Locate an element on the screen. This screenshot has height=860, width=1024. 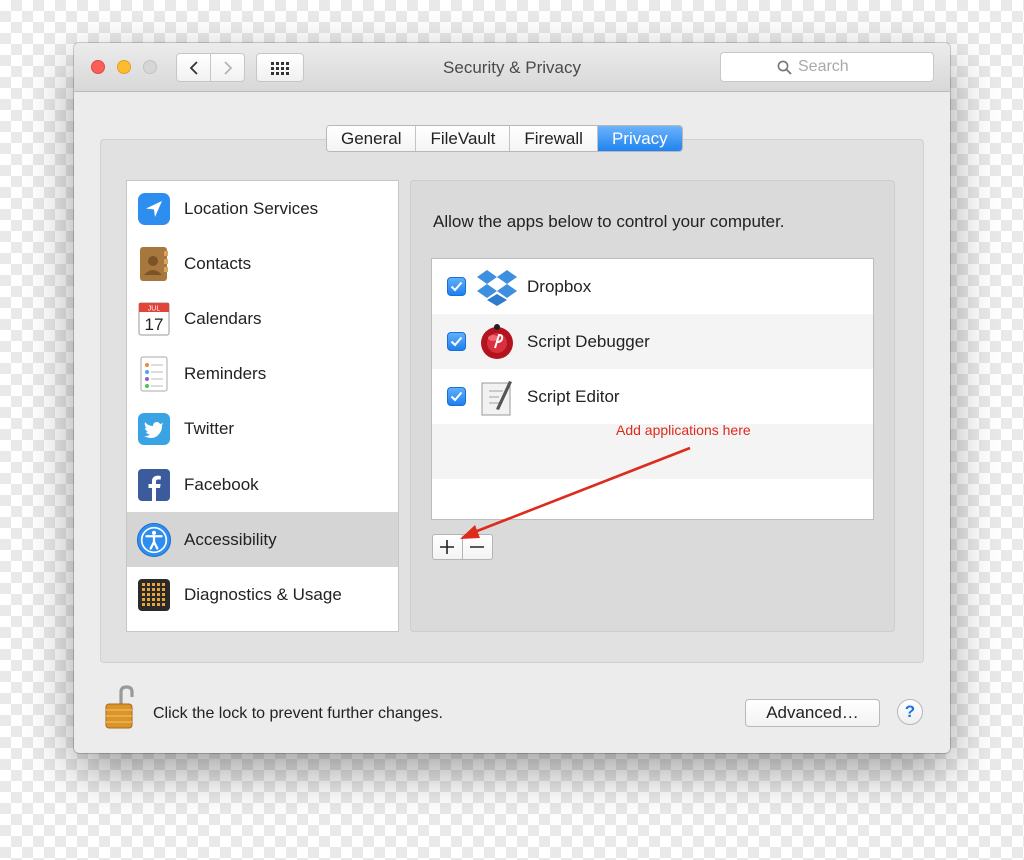
script-debugger-checkbox is located at coordinates (456, 341).